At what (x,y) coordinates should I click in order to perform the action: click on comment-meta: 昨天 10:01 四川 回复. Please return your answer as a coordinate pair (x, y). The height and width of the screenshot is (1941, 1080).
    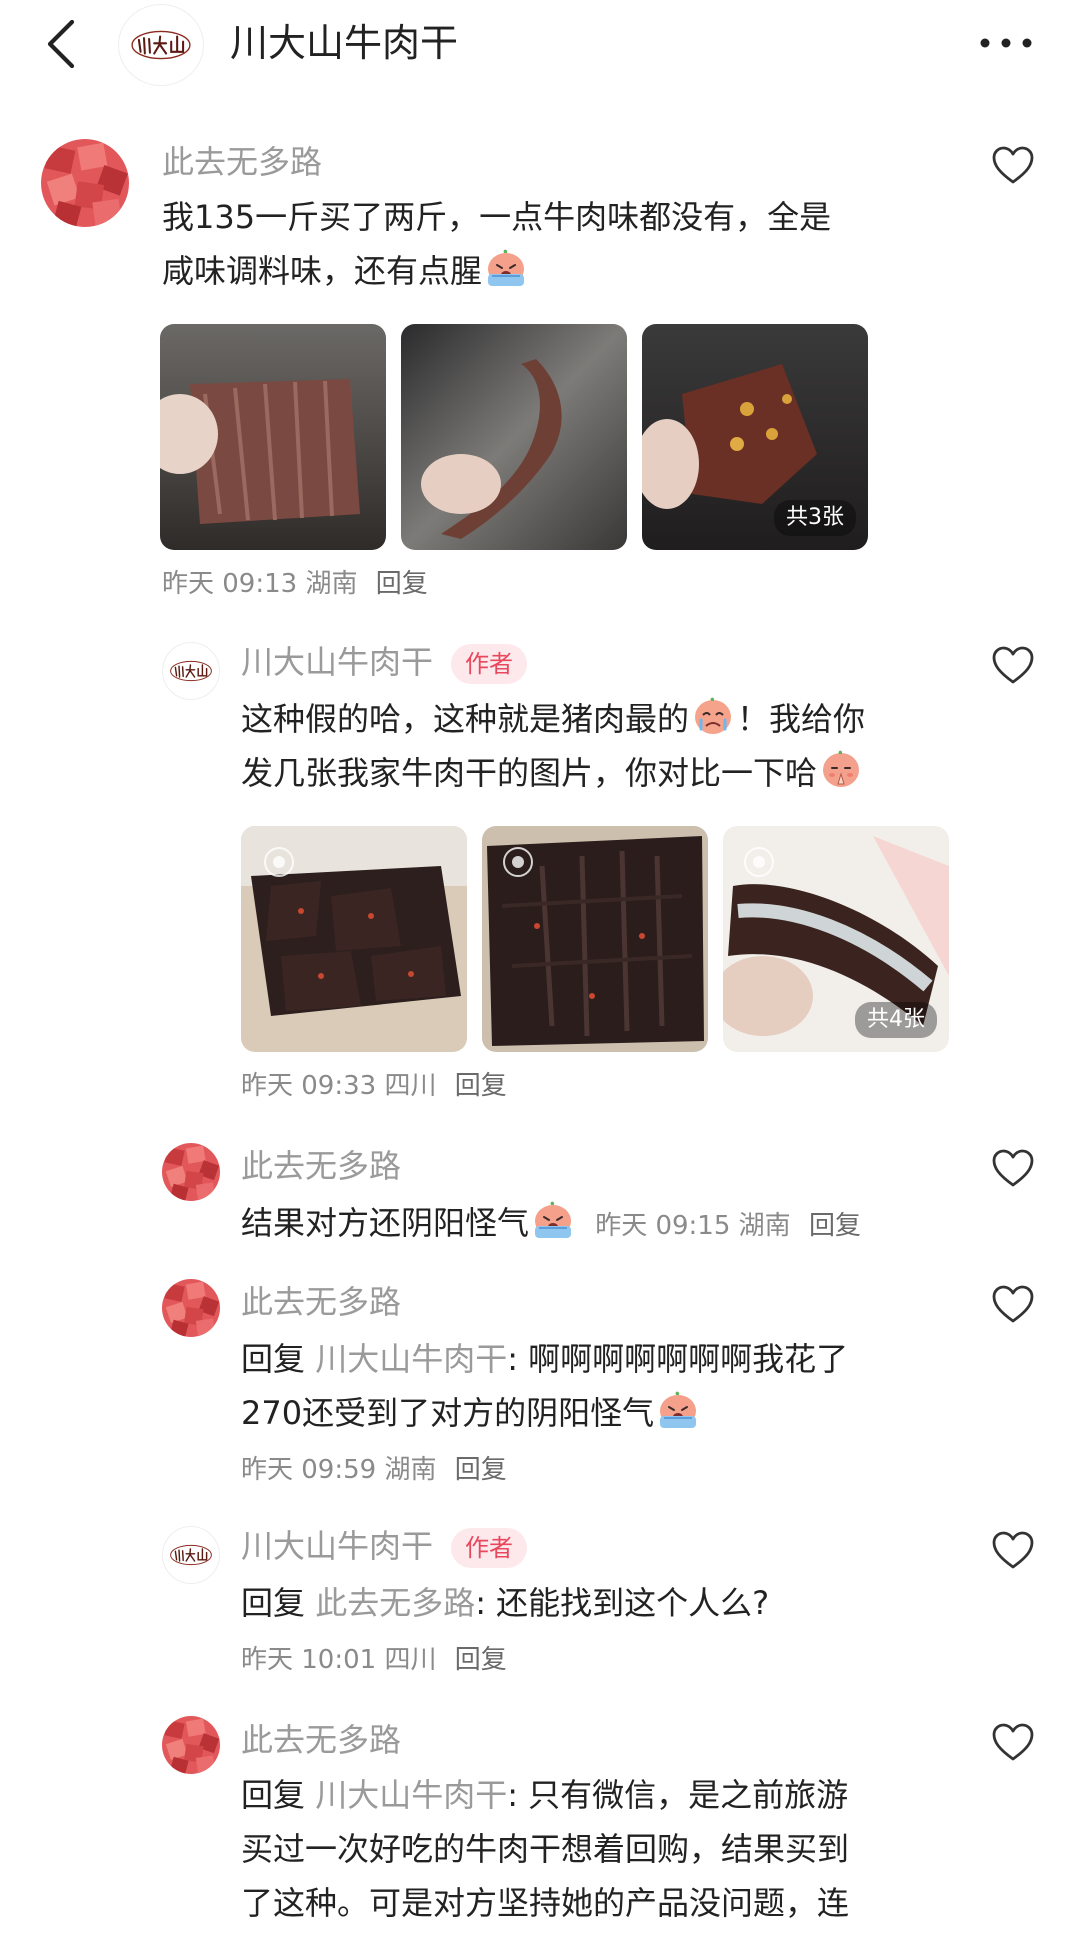
    Looking at the image, I should click on (374, 1660).